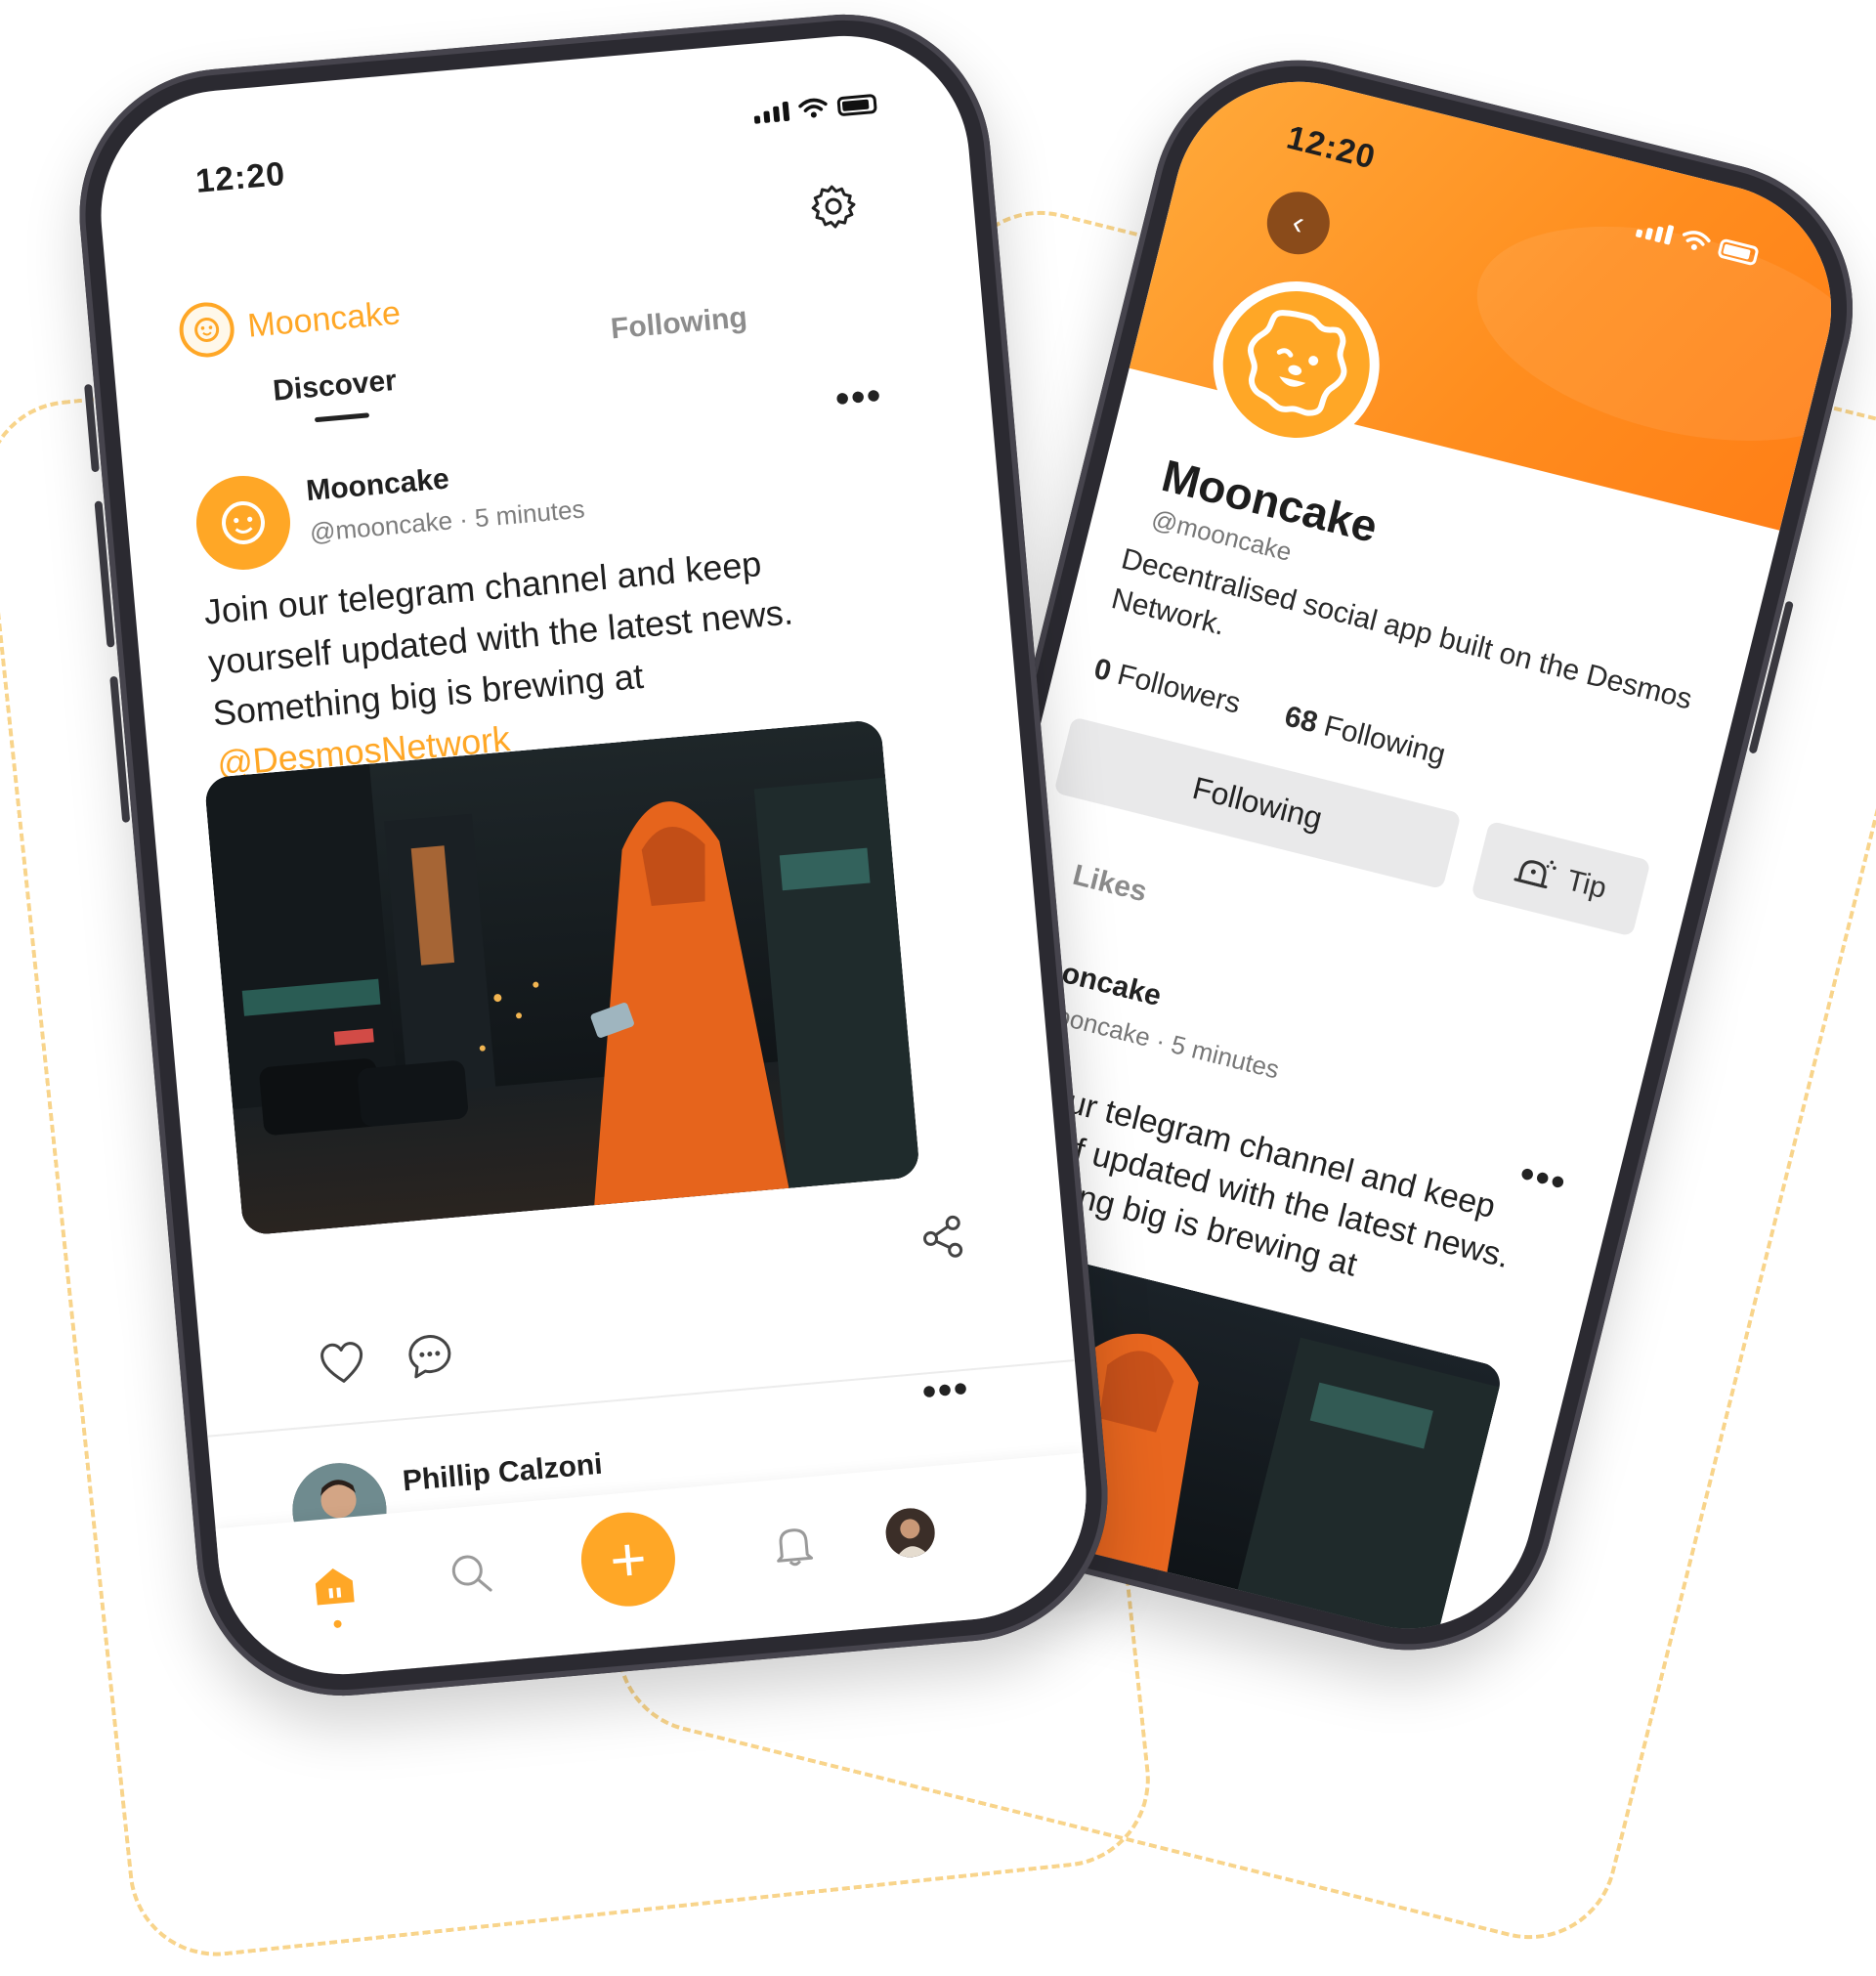 The height and width of the screenshot is (1976, 1876). I want to click on brand-name: Mooncake, so click(324, 319).